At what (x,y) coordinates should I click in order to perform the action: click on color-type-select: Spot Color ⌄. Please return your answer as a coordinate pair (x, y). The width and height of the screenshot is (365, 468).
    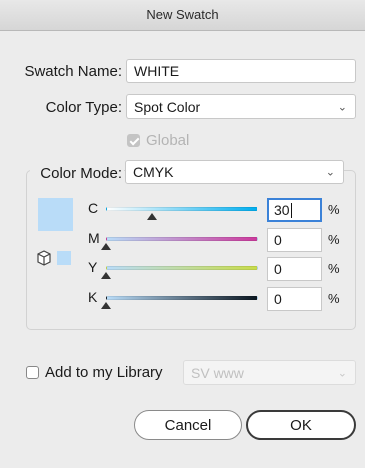
    Looking at the image, I should click on (241, 106).